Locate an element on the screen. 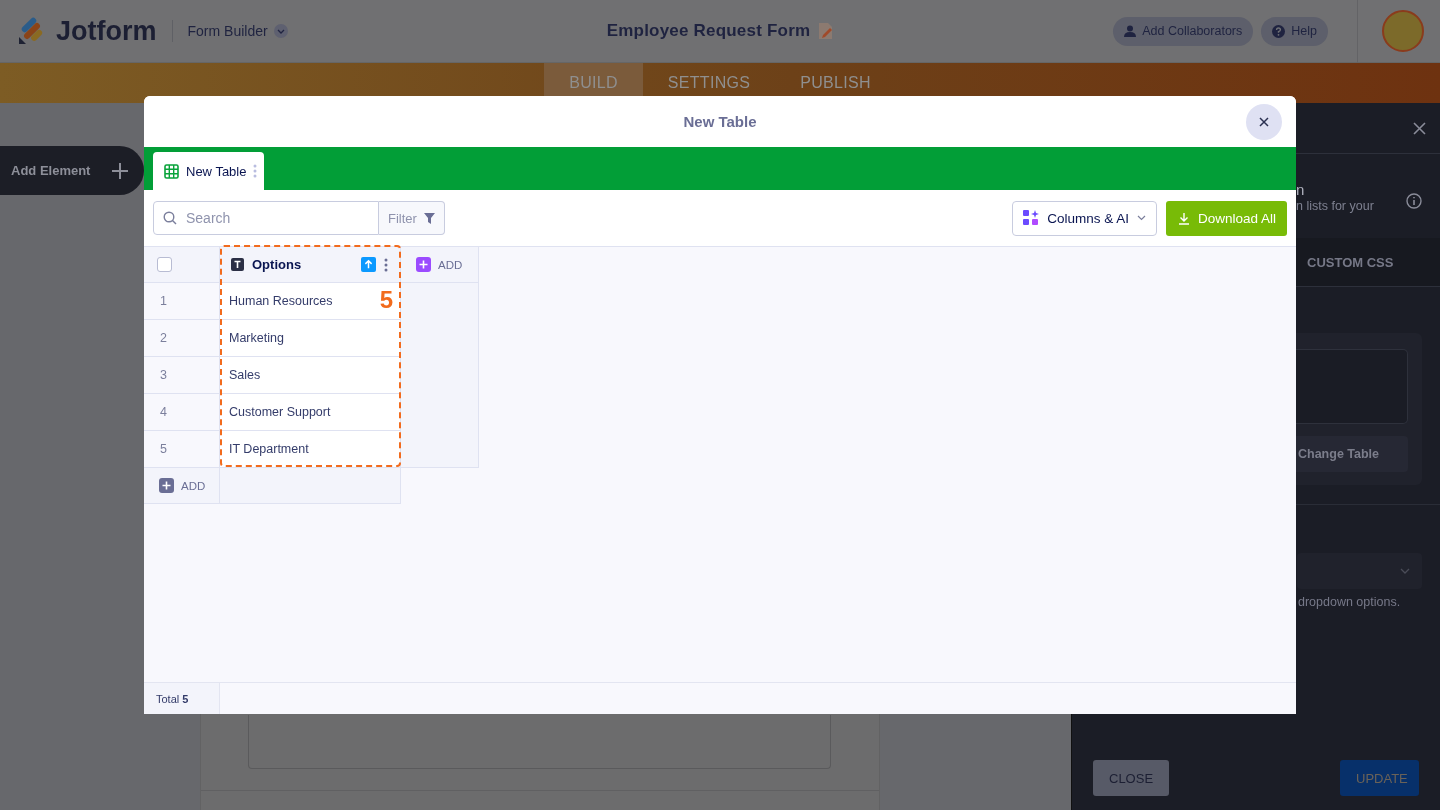 Image resolution: width=1440 pixels, height=810 pixels. close-button: CLOSE is located at coordinates (1131, 778).